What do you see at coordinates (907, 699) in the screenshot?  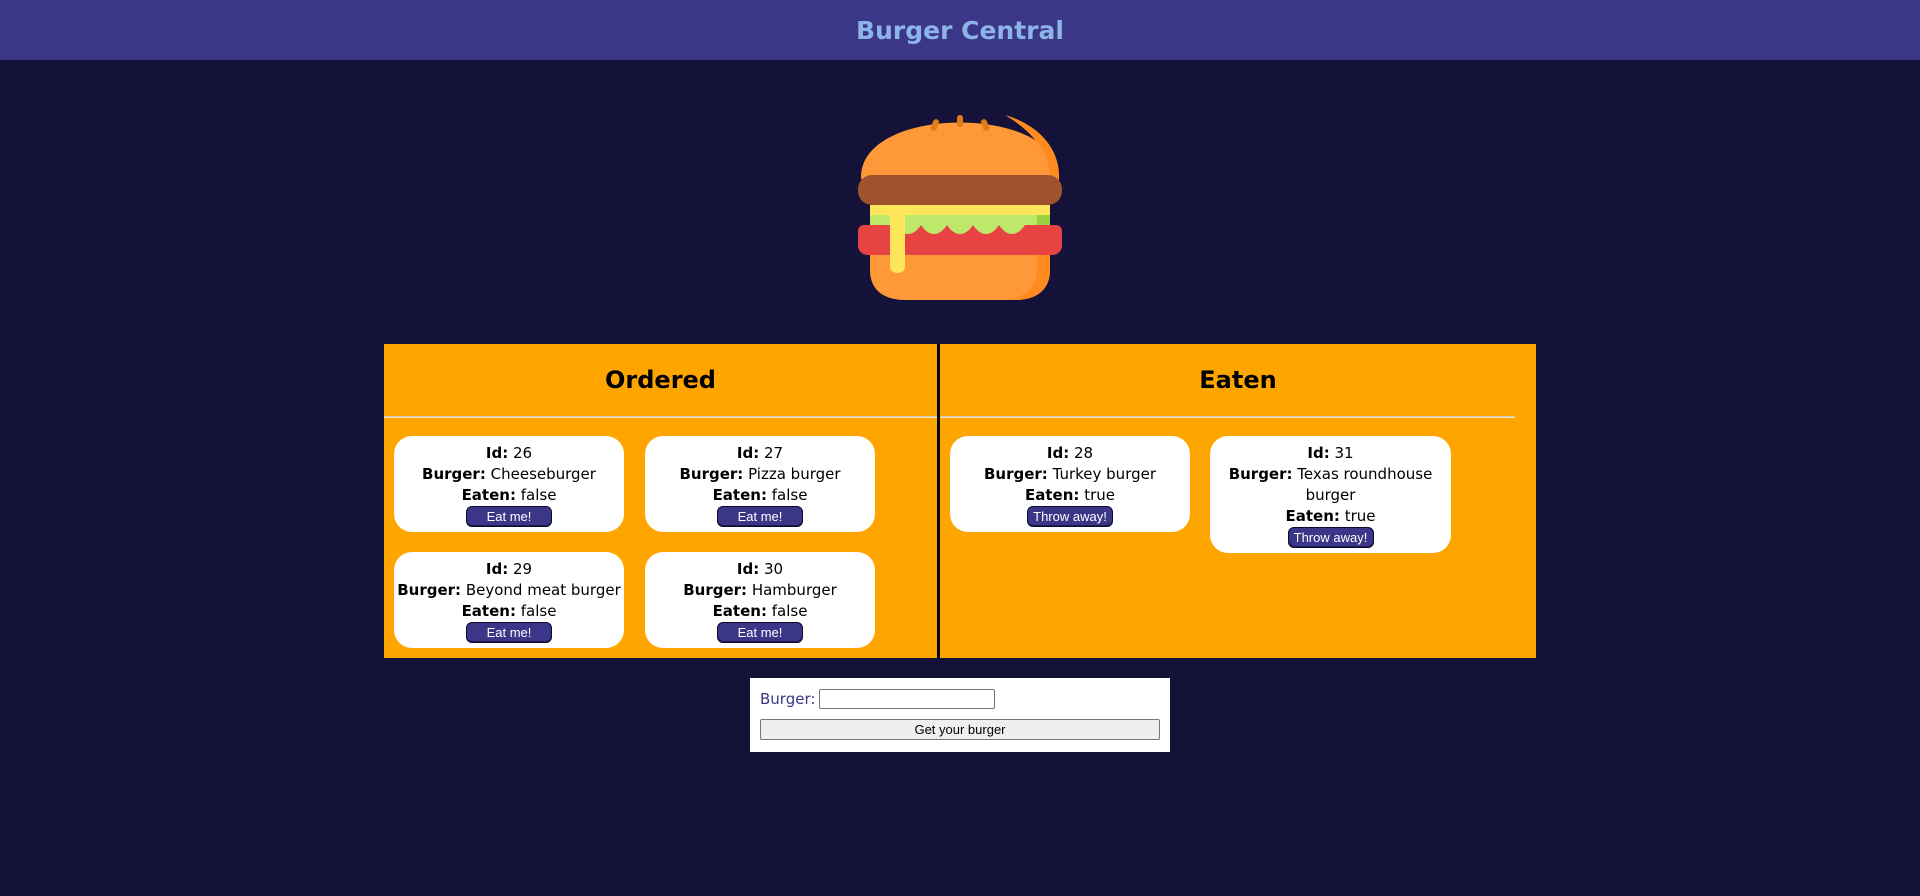 I see `burger-input` at bounding box center [907, 699].